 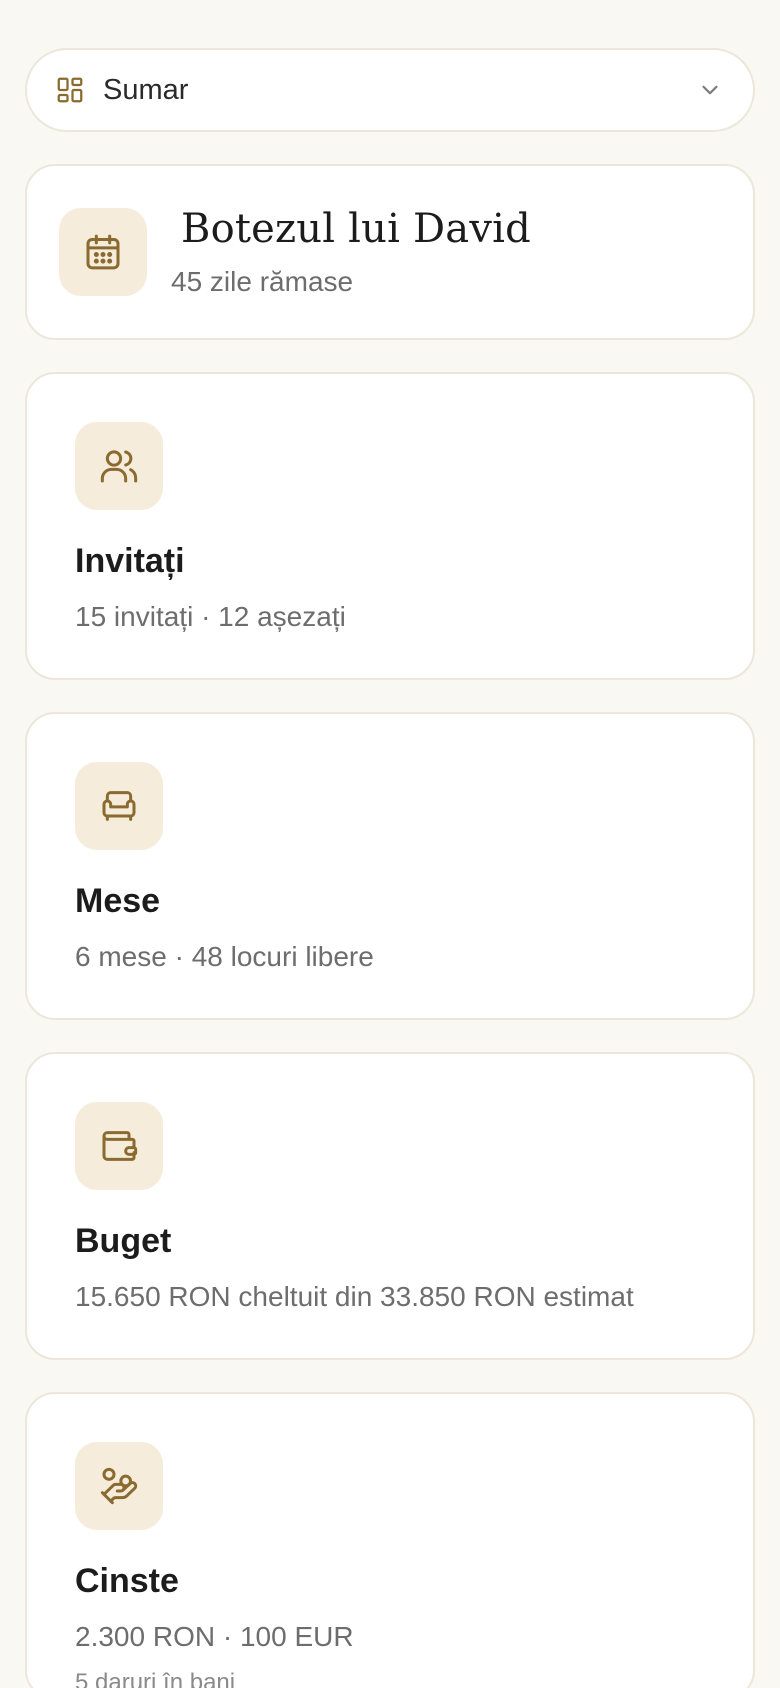 What do you see at coordinates (119, 1486) in the screenshot?
I see `hand-coins-icon` at bounding box center [119, 1486].